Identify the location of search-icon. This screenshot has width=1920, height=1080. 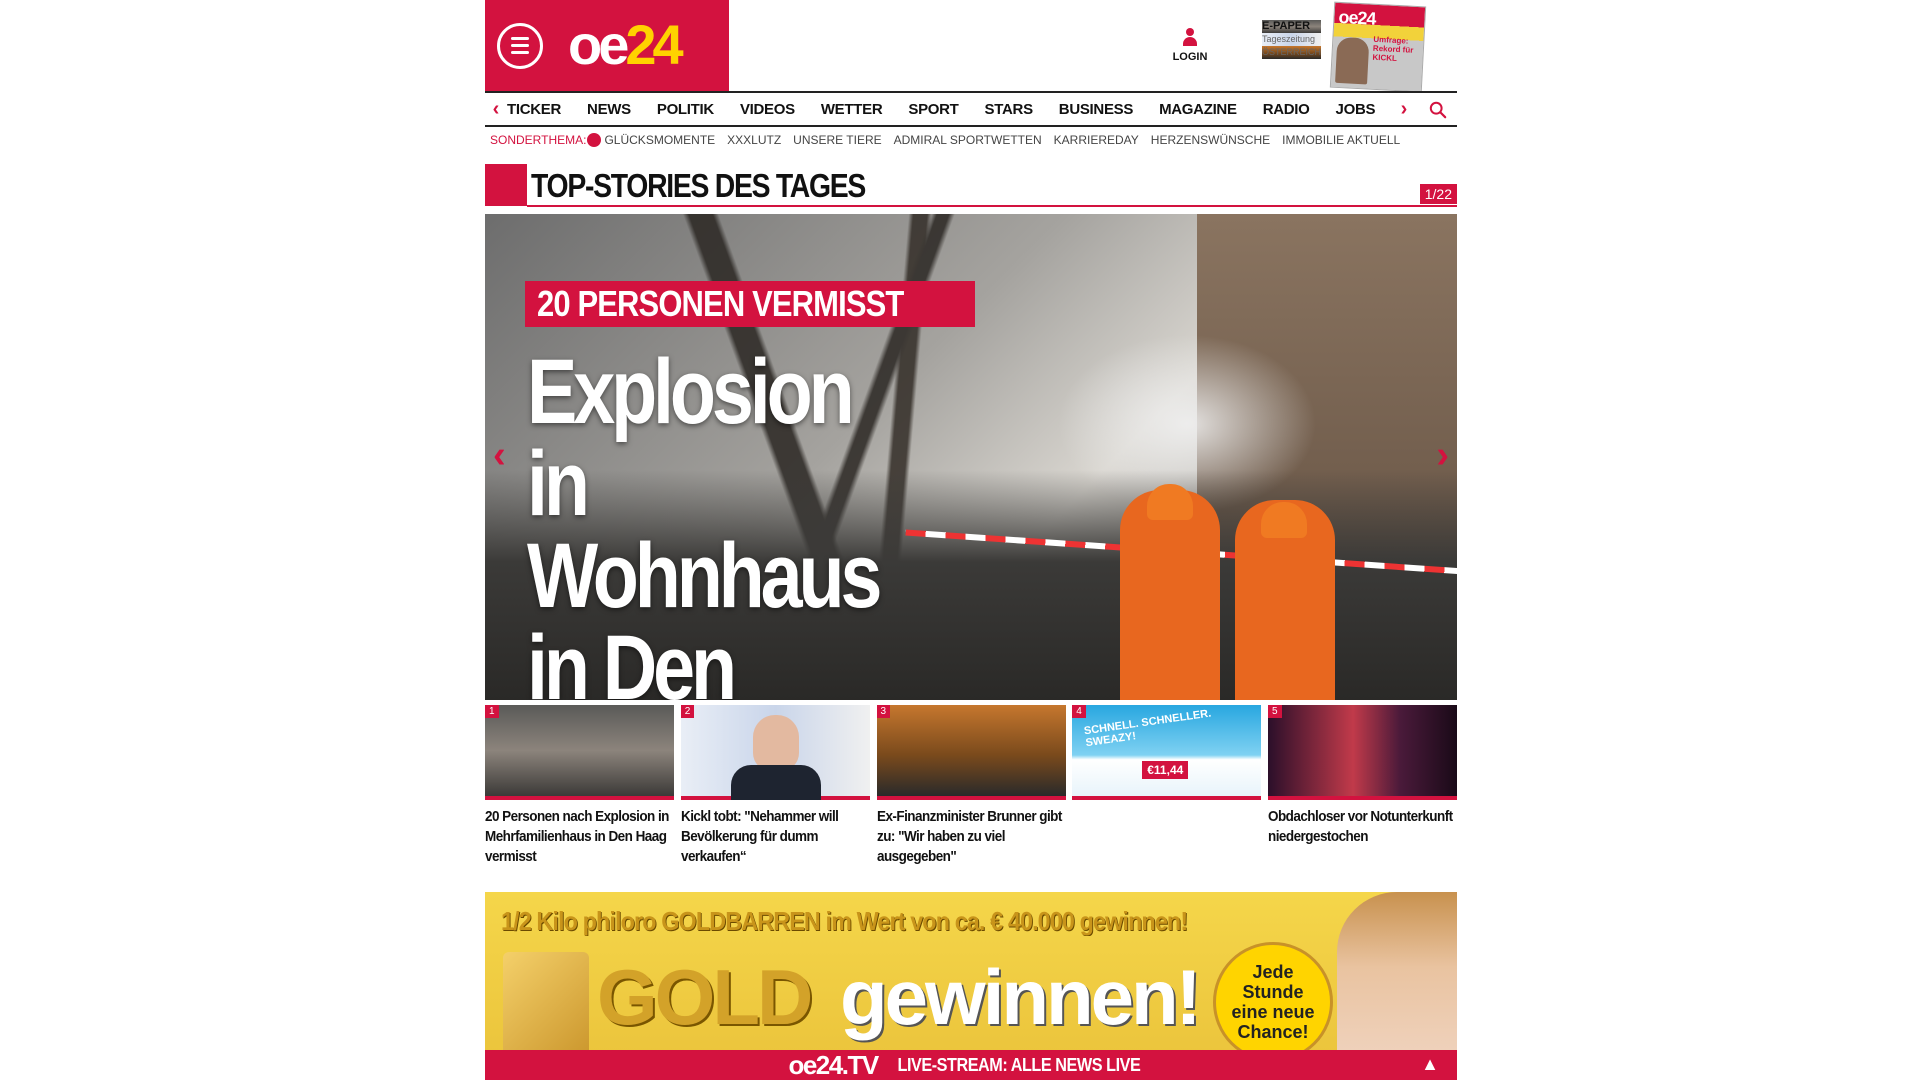
(1438, 110).